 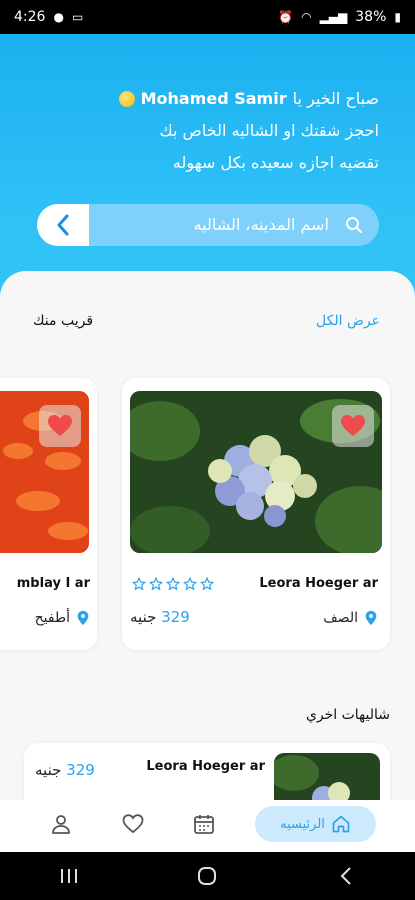 I want to click on greeting-line-2: احجز شقتك او الشاليه الخاص بك, so click(x=269, y=130).